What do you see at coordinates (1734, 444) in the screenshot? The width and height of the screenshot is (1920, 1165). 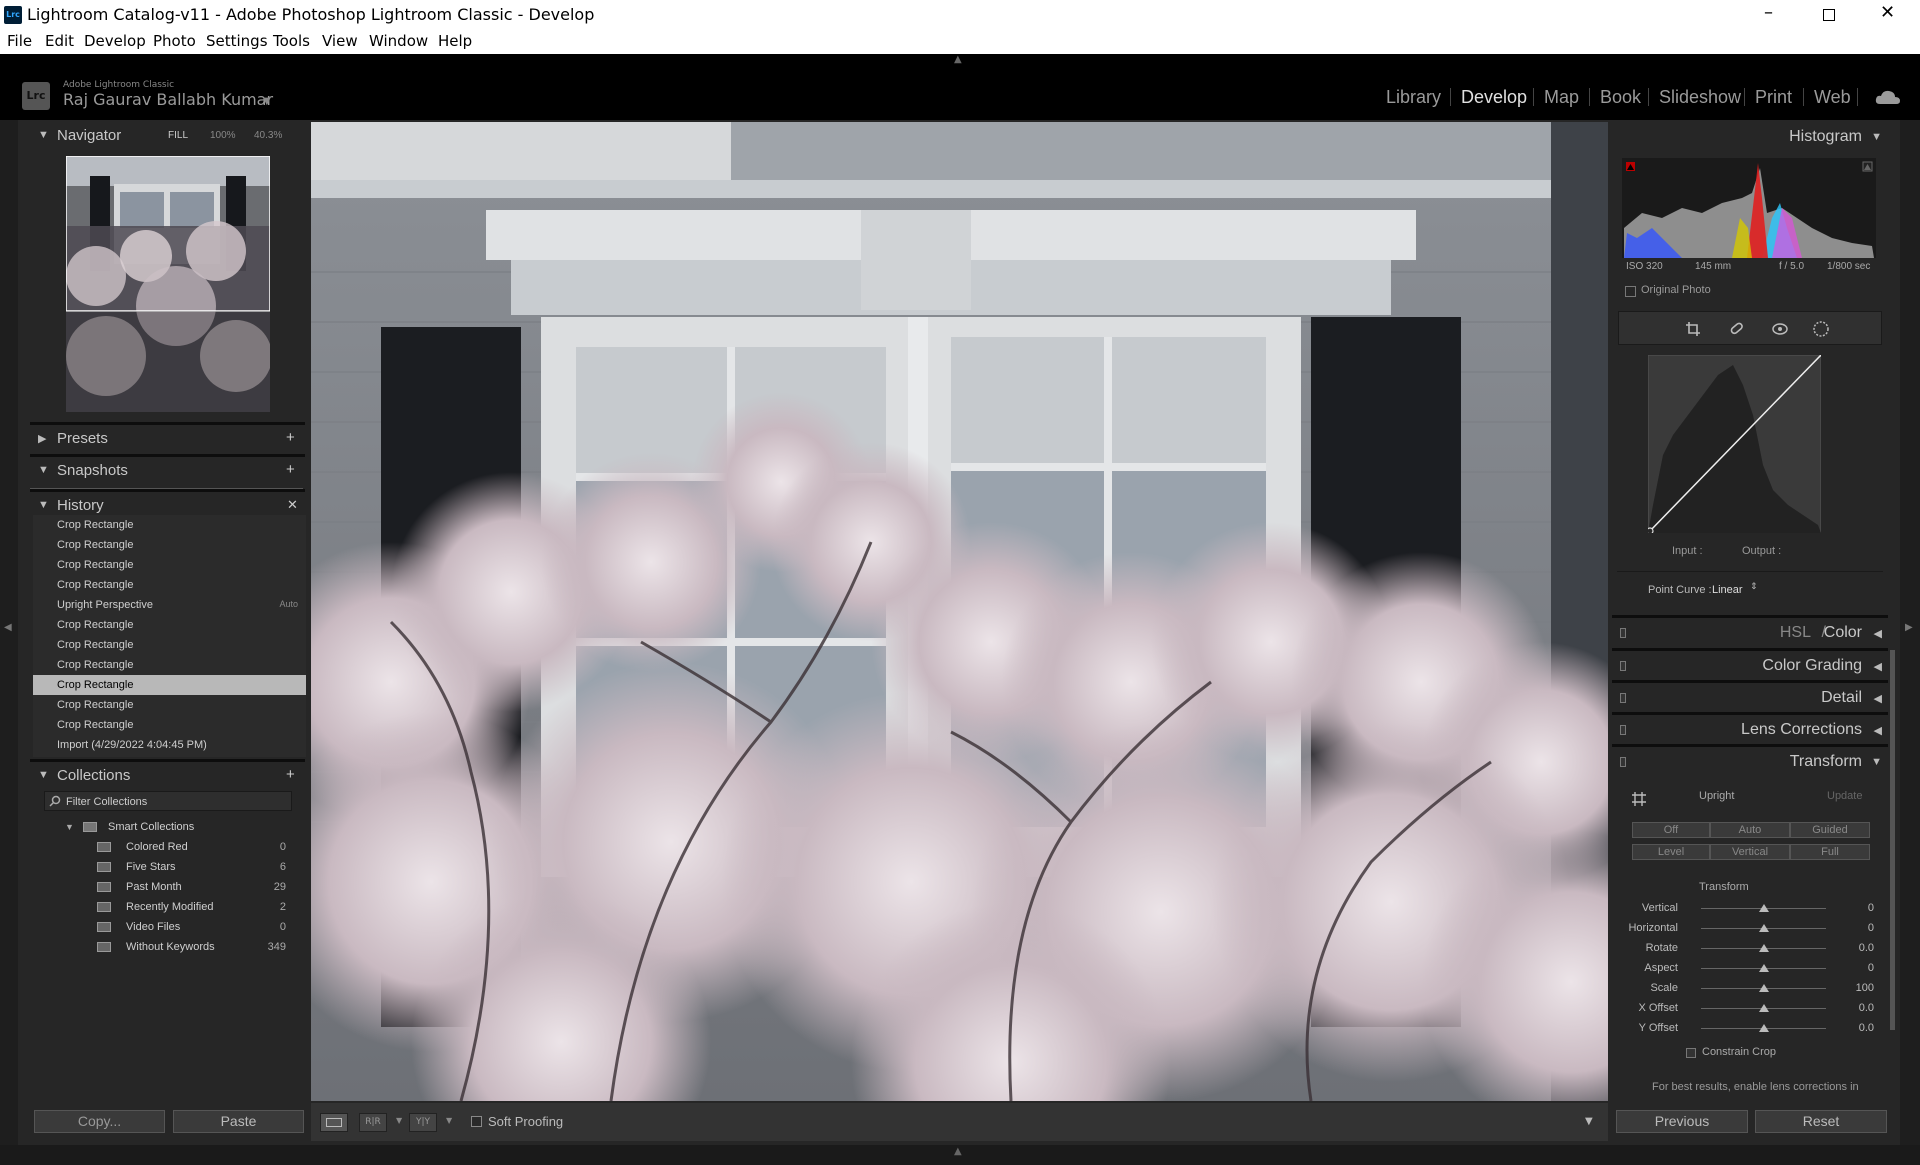 I see `tone-curve-graph` at bounding box center [1734, 444].